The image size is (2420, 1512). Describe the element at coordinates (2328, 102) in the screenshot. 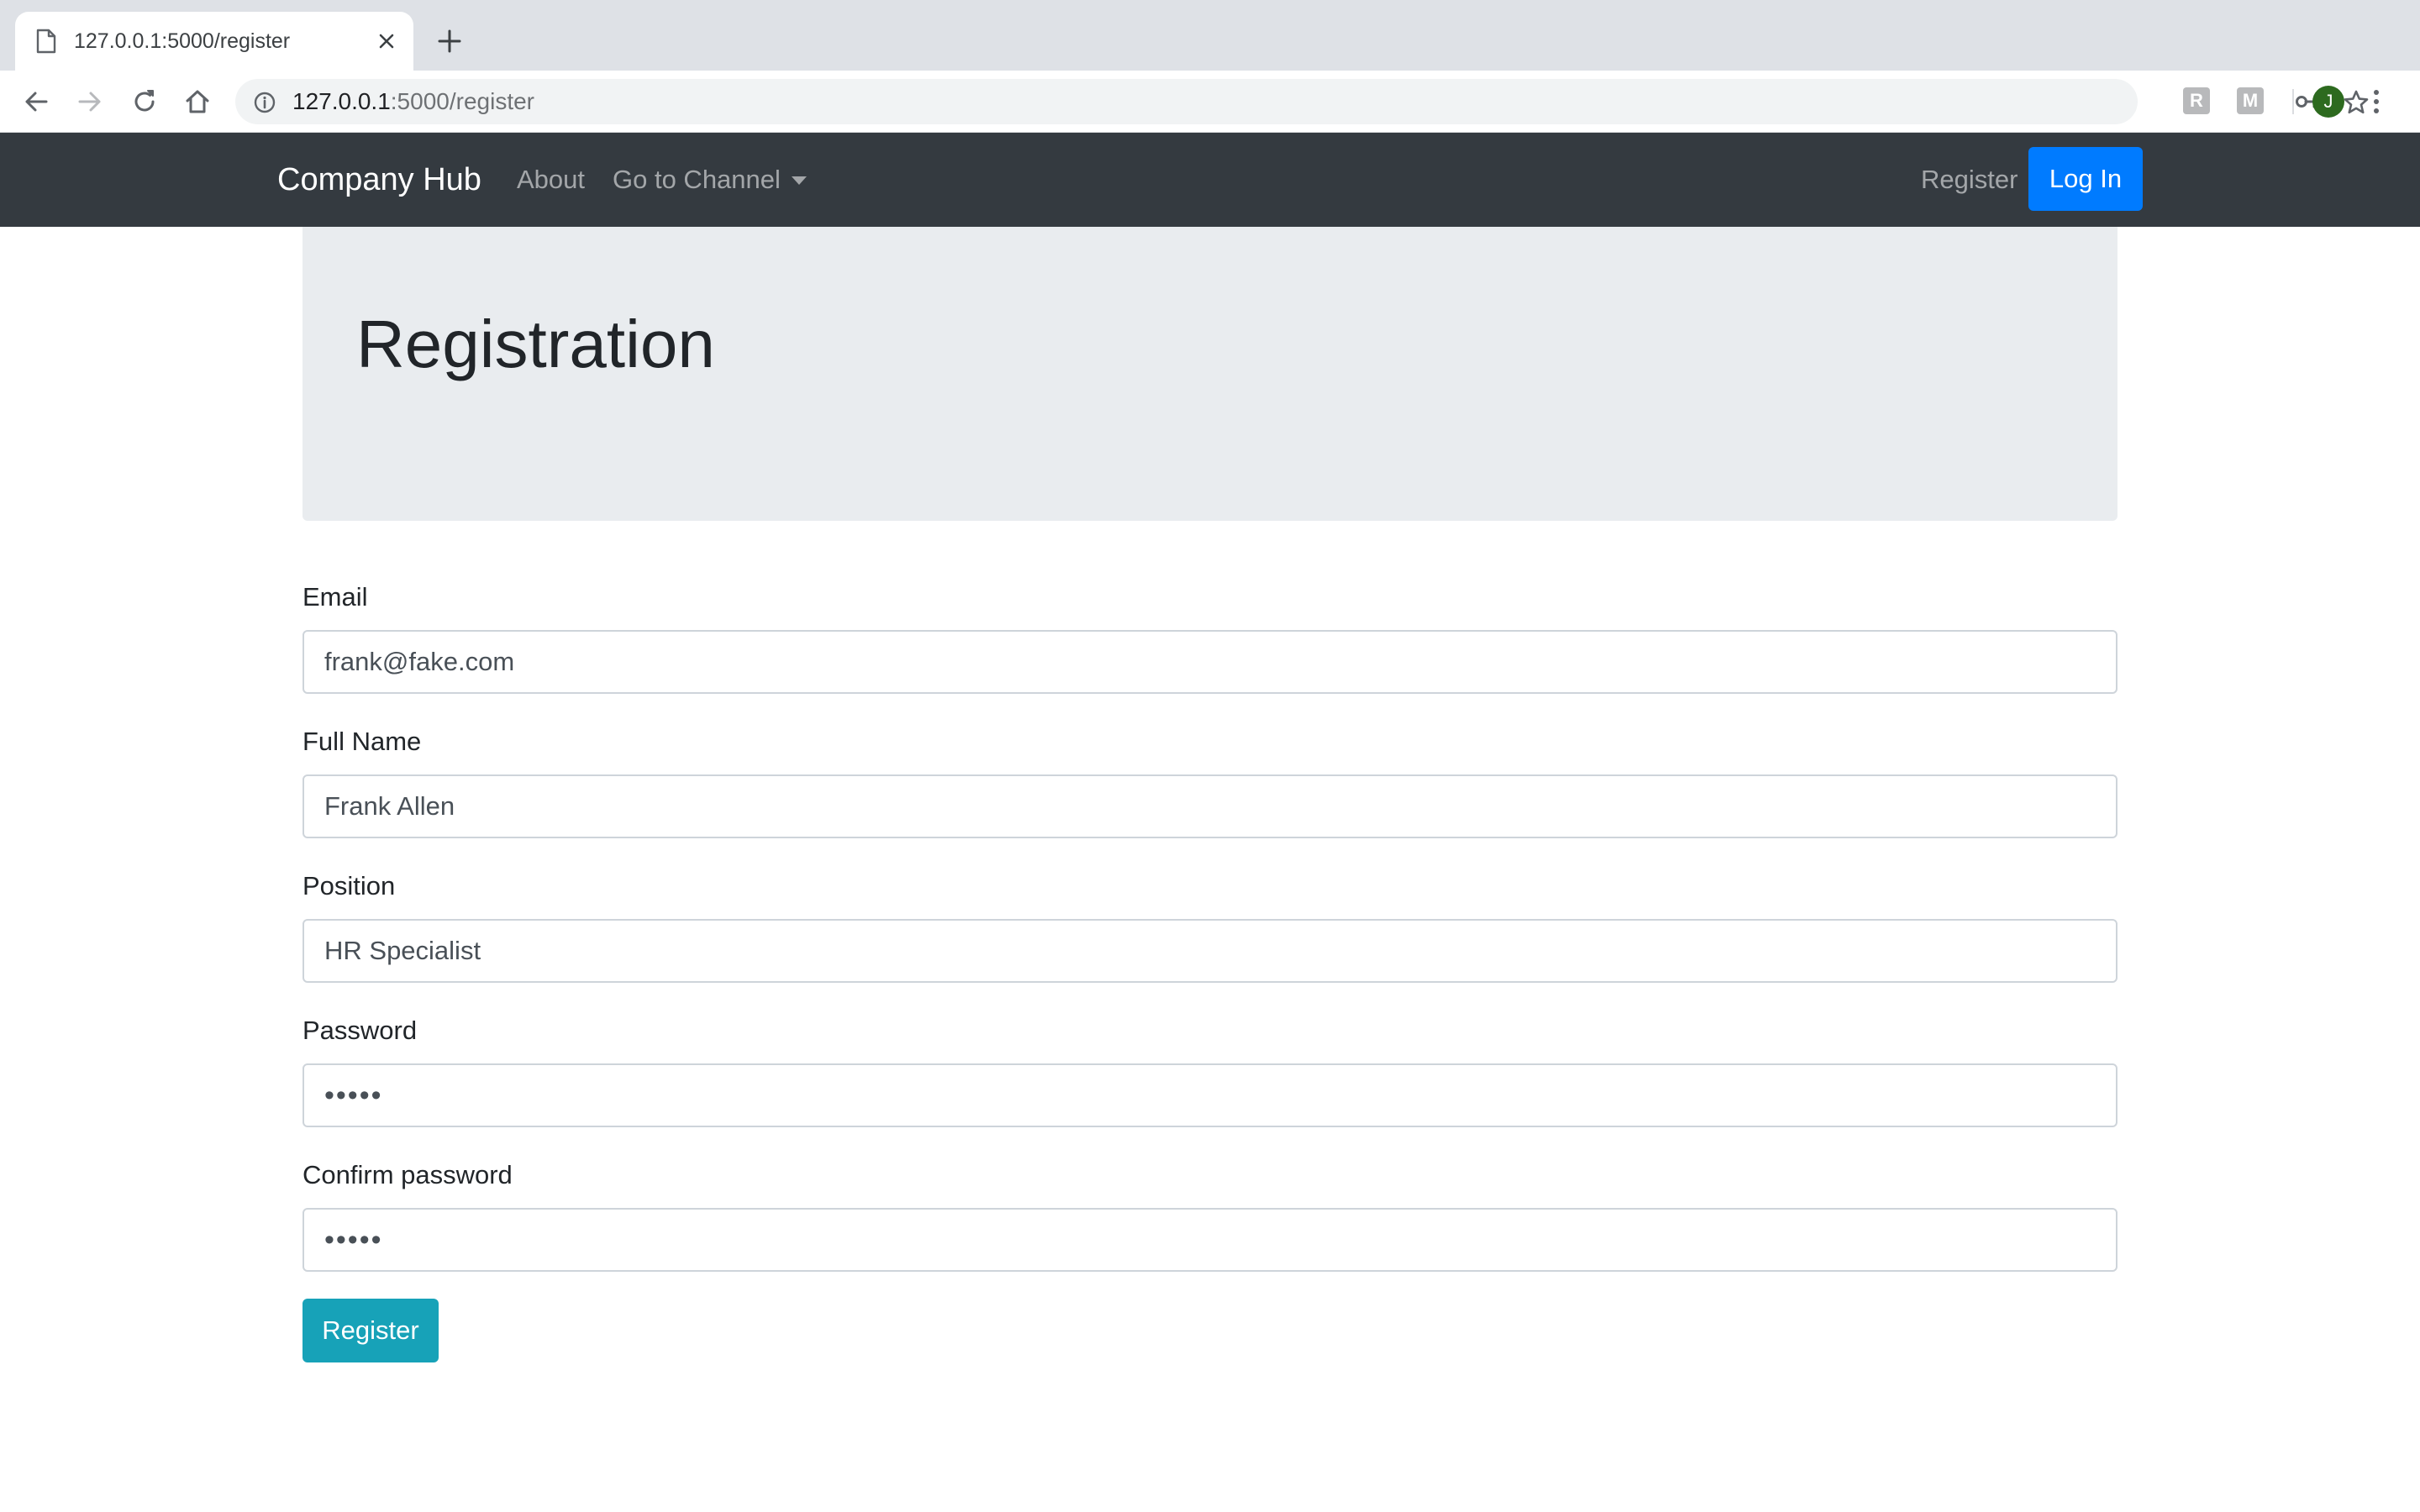

I see `profile-avatar: J` at that location.